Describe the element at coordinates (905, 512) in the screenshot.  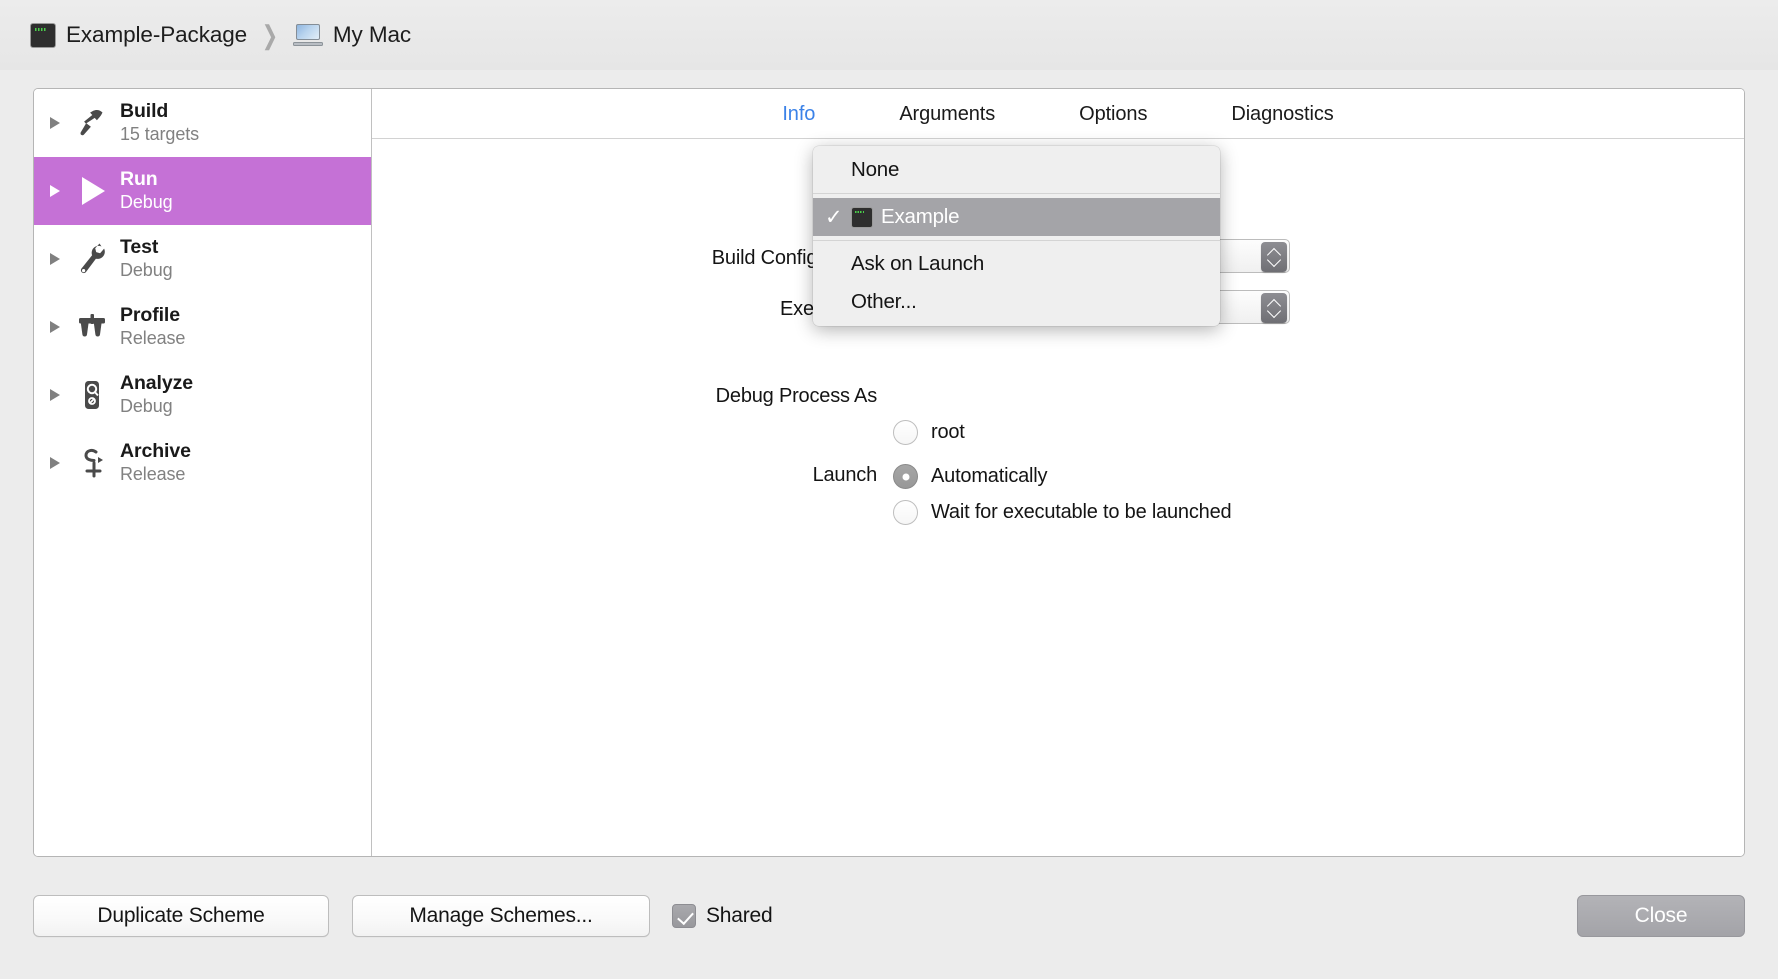
I see `radio-button-wait-for-executable` at that location.